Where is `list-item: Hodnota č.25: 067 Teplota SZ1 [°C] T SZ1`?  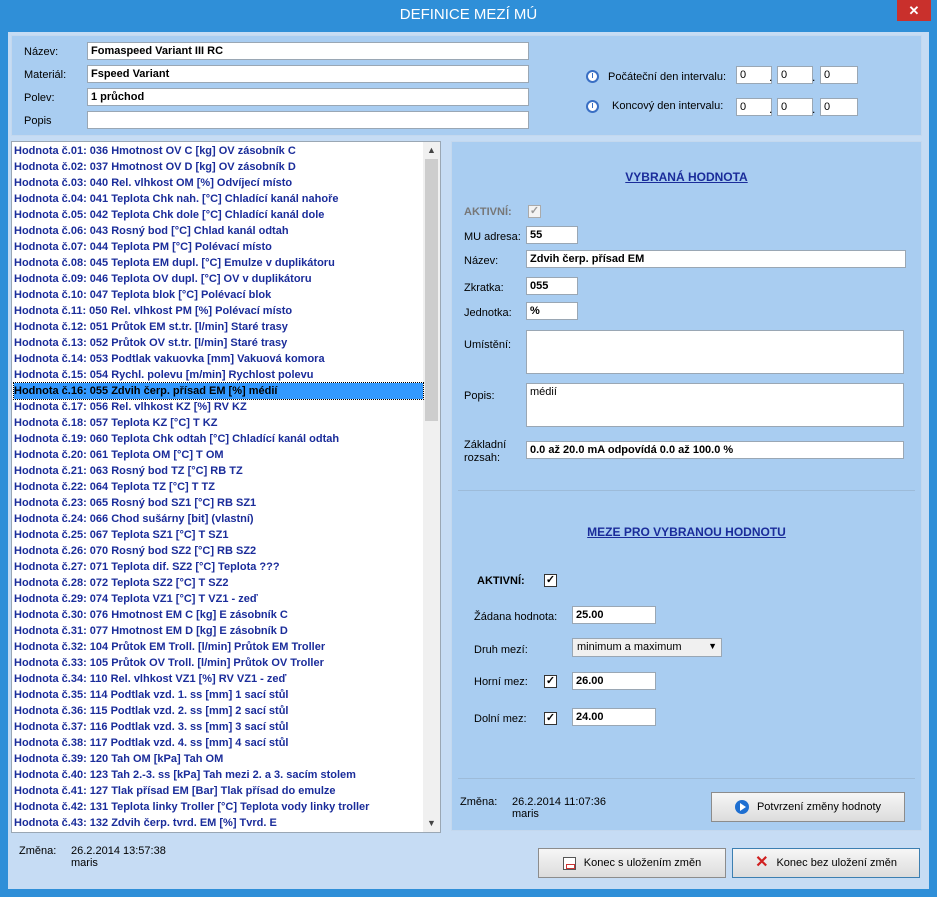
list-item: Hodnota č.25: 067 Teplota SZ1 [°C] T SZ1 is located at coordinates (121, 535).